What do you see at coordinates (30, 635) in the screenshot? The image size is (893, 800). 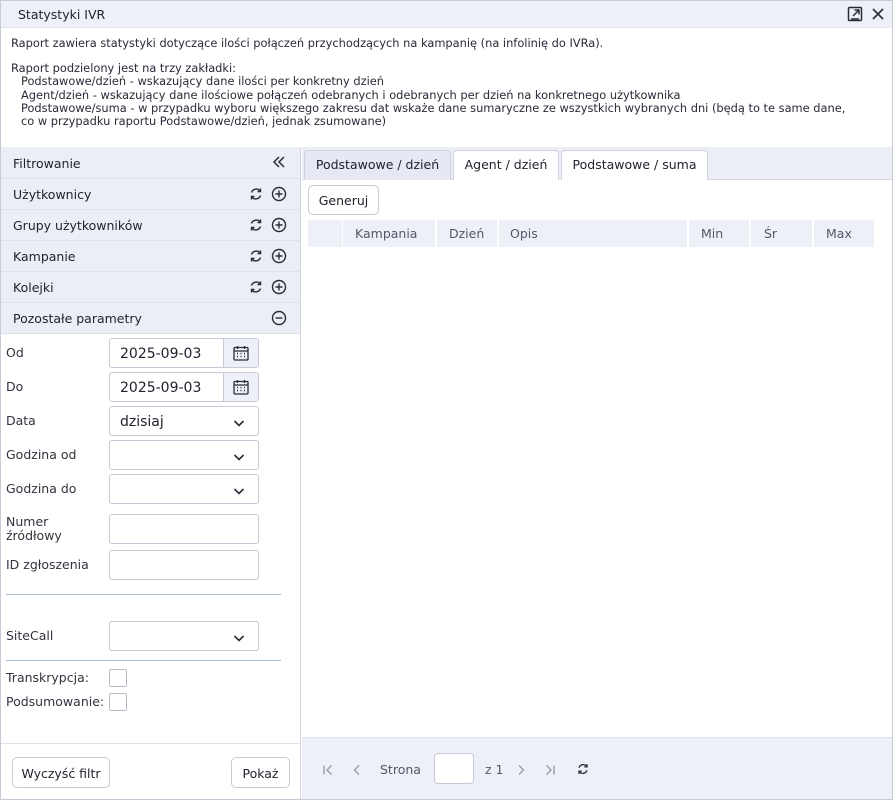 I see `sitecall-label: SiteCall` at bounding box center [30, 635].